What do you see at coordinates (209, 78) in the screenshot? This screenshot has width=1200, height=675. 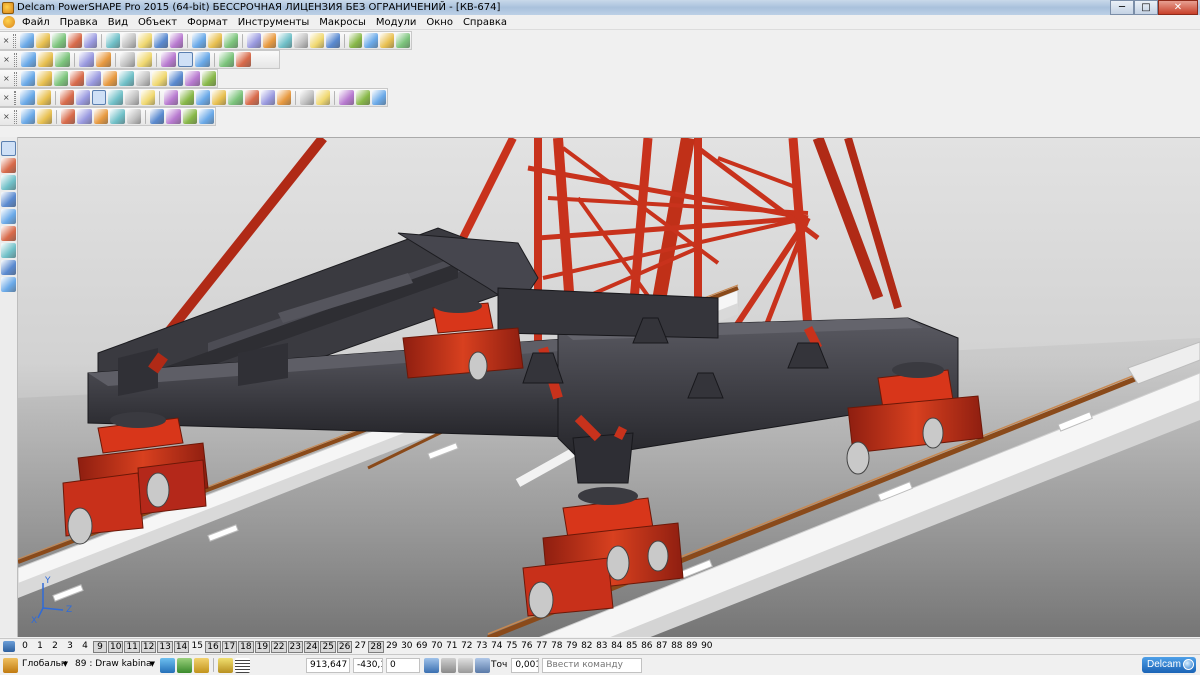 I see `offset-icon` at bounding box center [209, 78].